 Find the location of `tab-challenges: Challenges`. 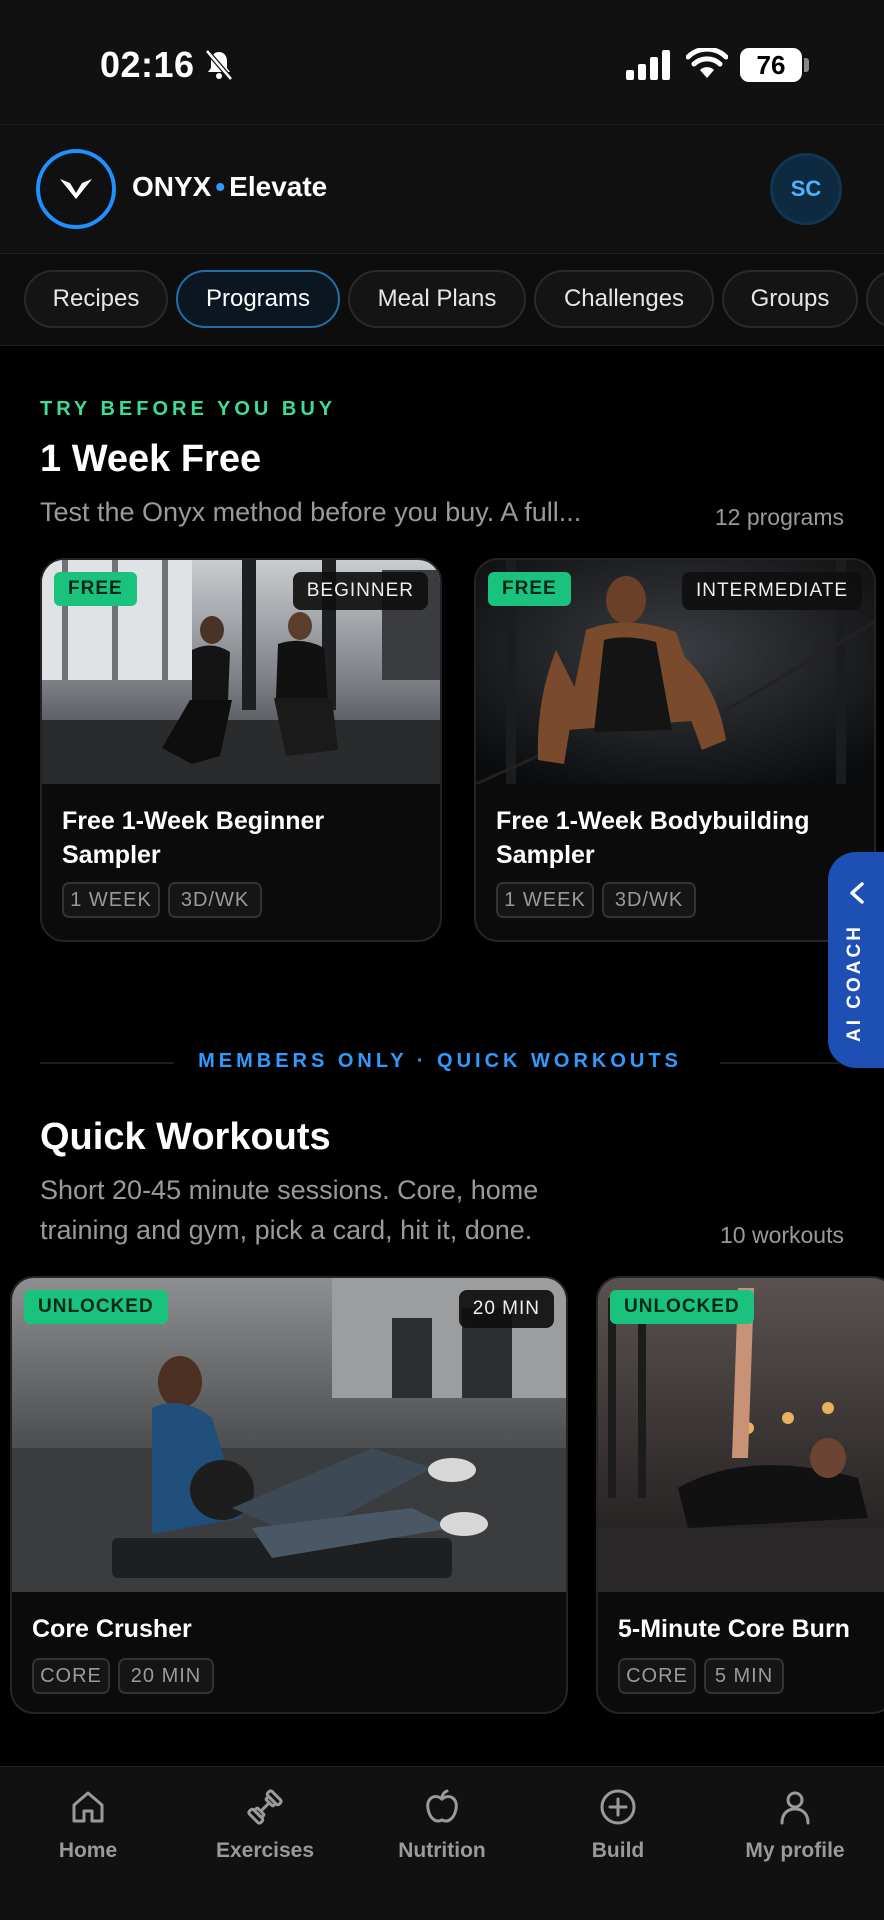

tab-challenges: Challenges is located at coordinates (624, 299).